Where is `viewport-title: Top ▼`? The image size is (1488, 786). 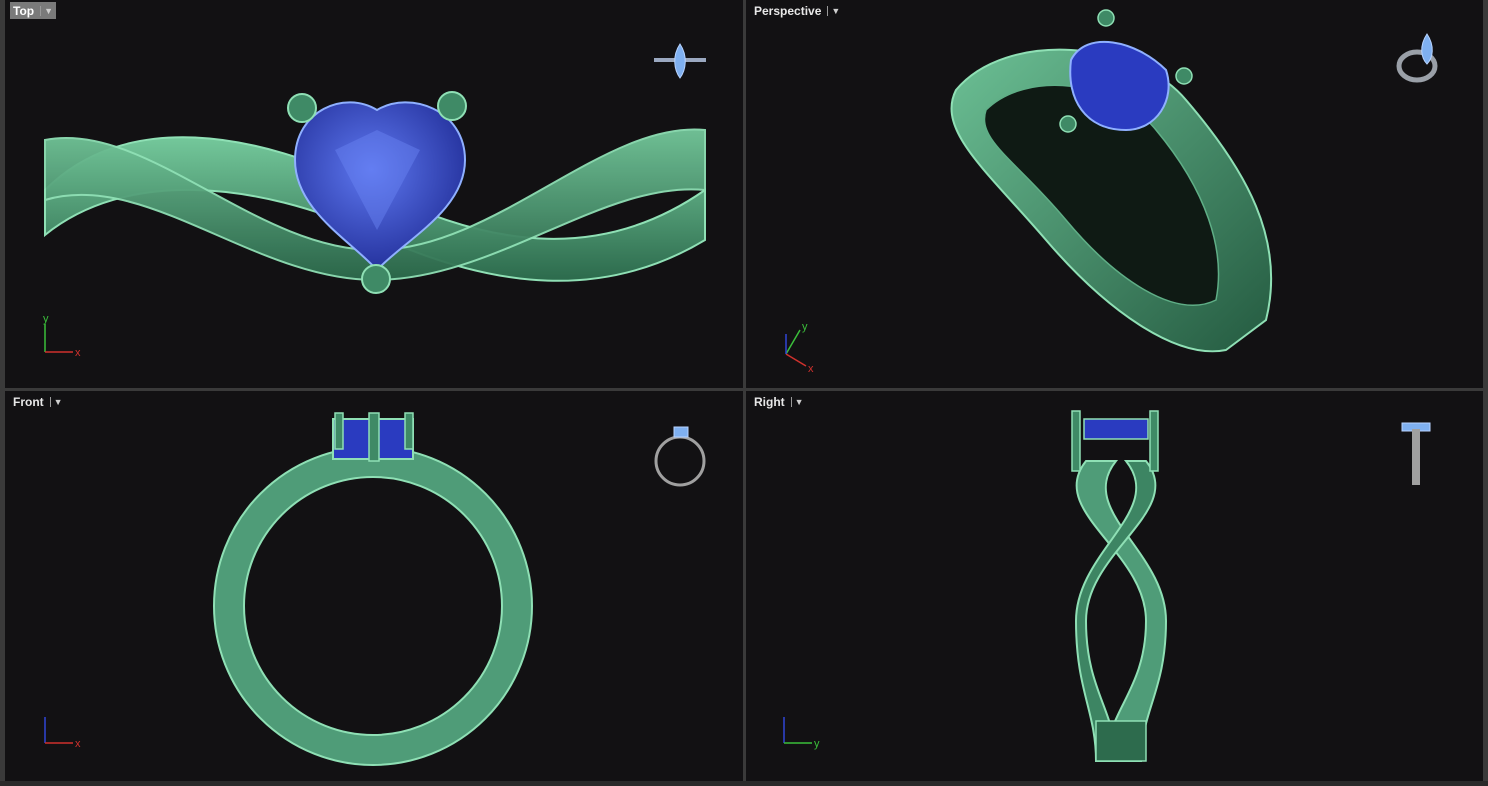 viewport-title: Top ▼ is located at coordinates (33, 10).